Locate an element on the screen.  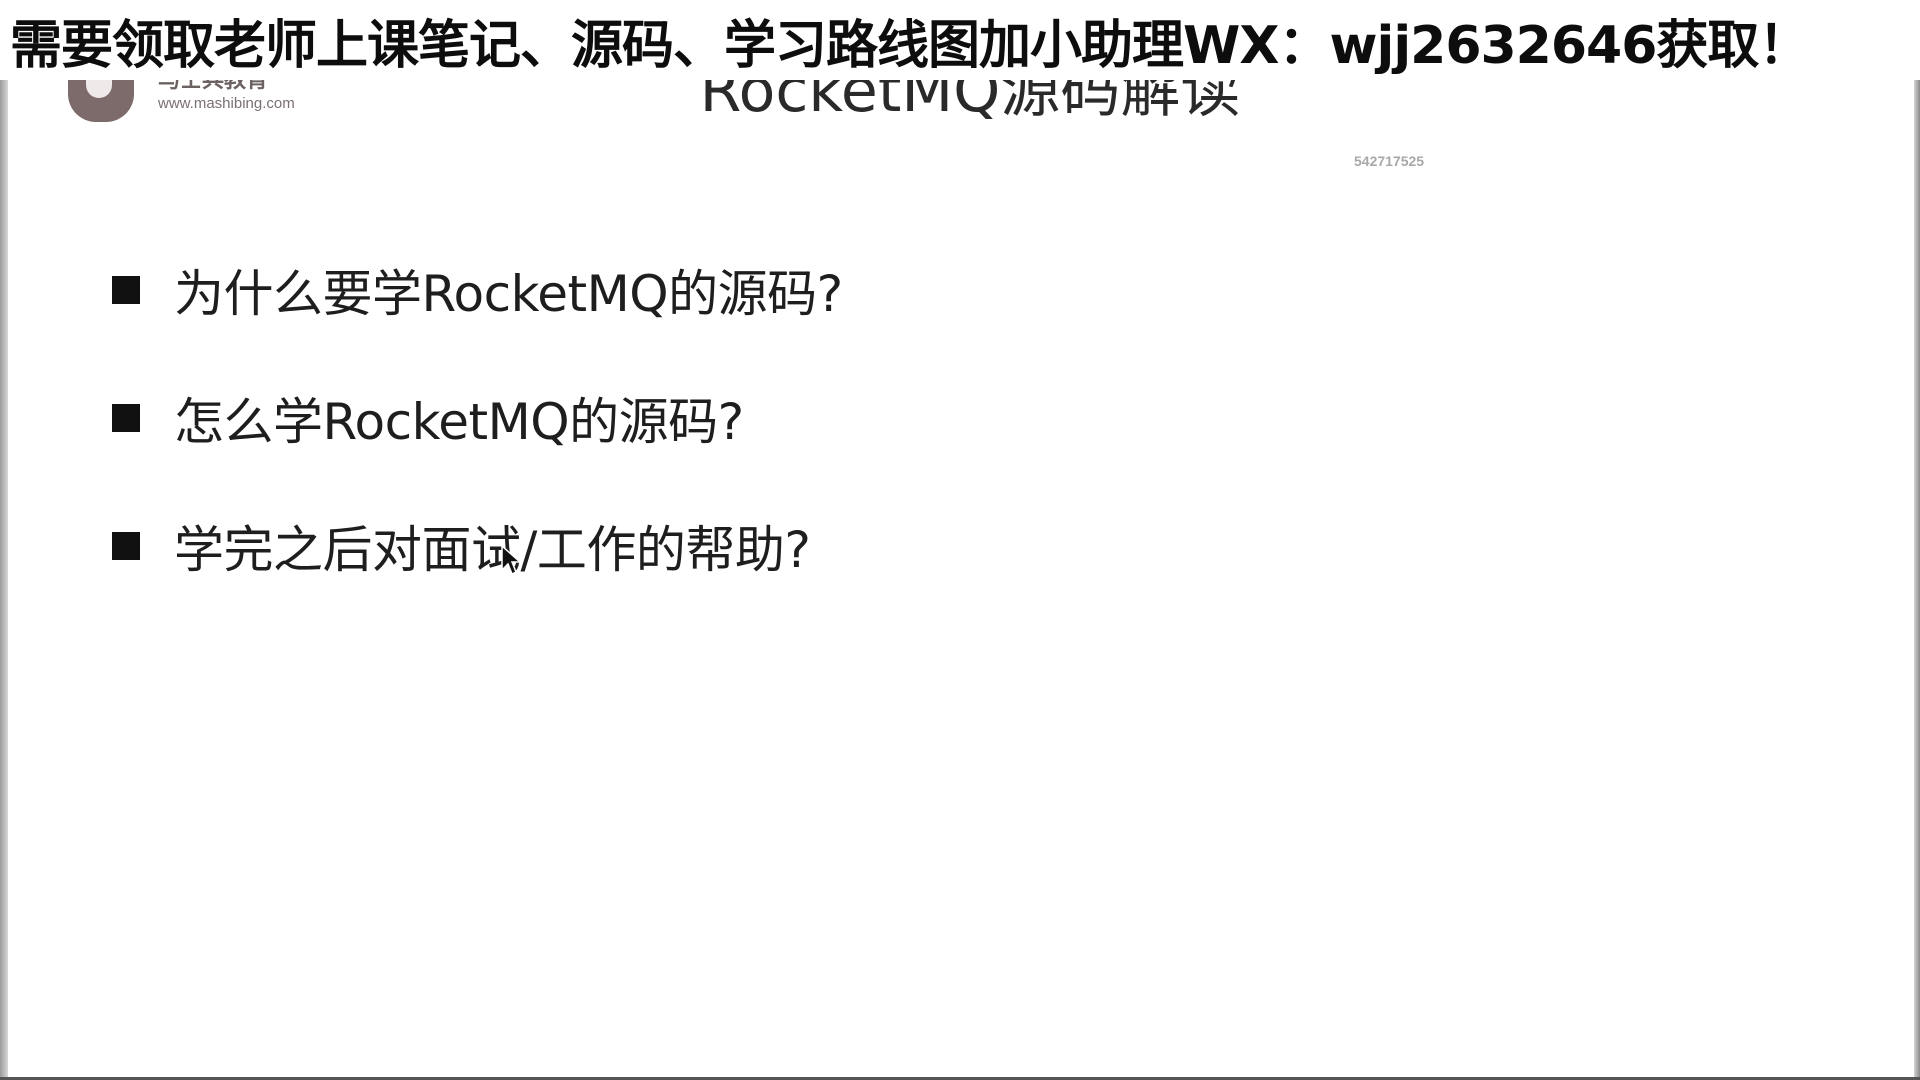
promo-banner: 需要领取老师上课笔记、源码、学习路线图加小助理WX：wjj2632646获取！ is located at coordinates (960, 40).